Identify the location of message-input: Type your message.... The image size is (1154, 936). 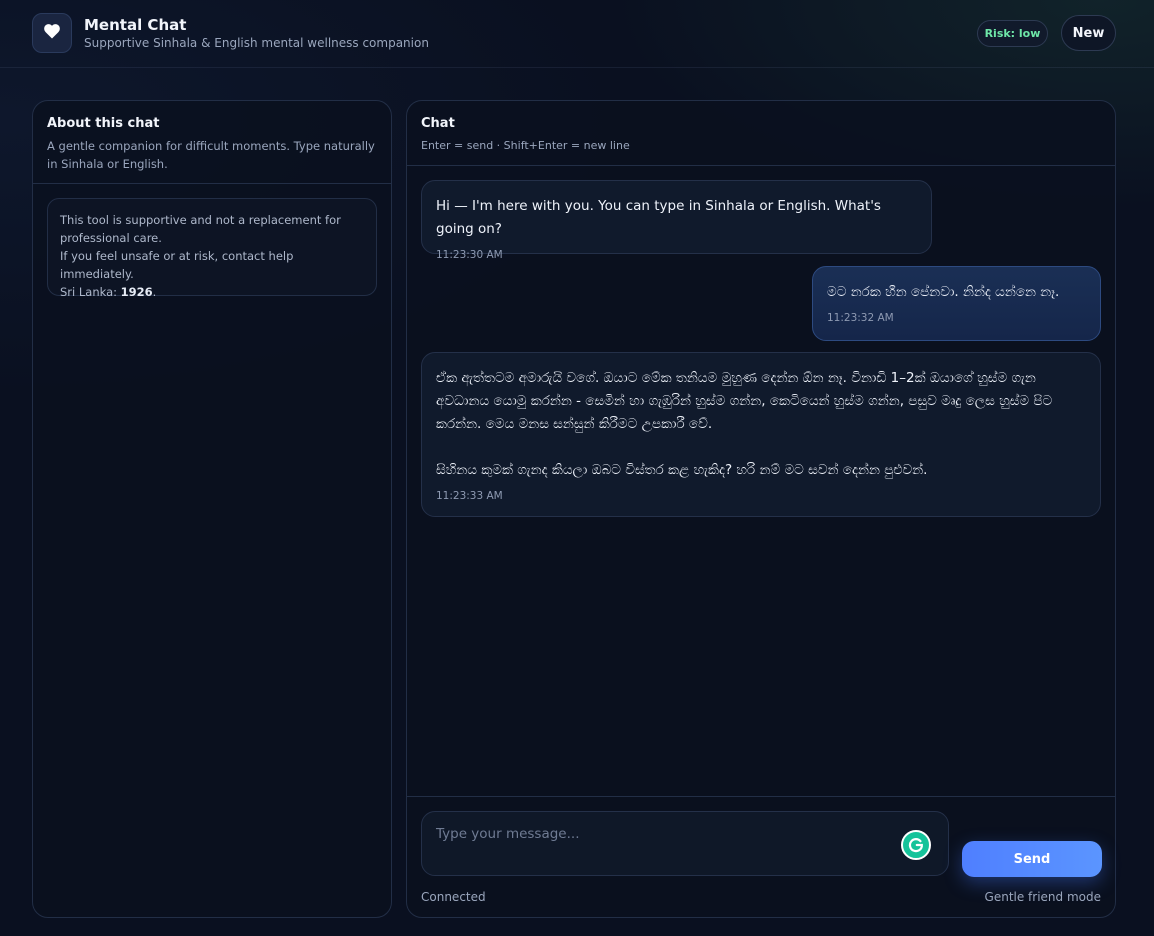
(685, 843).